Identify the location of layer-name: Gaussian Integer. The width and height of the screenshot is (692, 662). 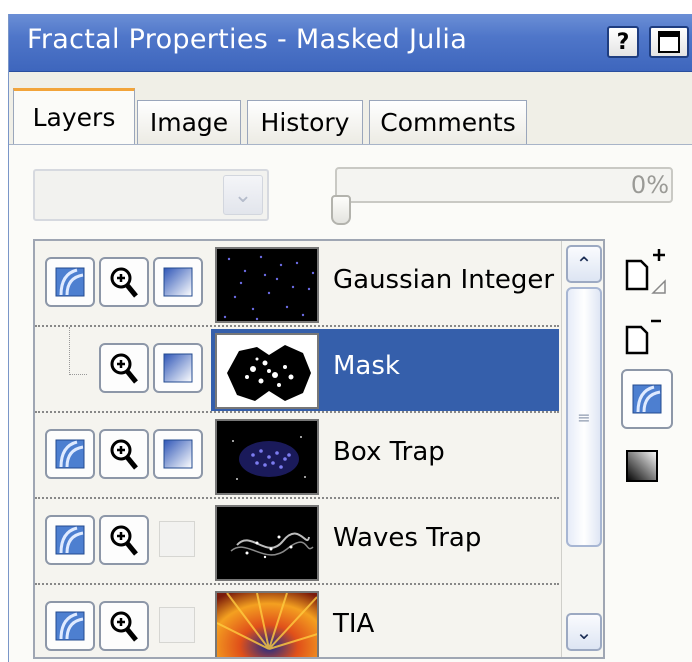
(444, 280).